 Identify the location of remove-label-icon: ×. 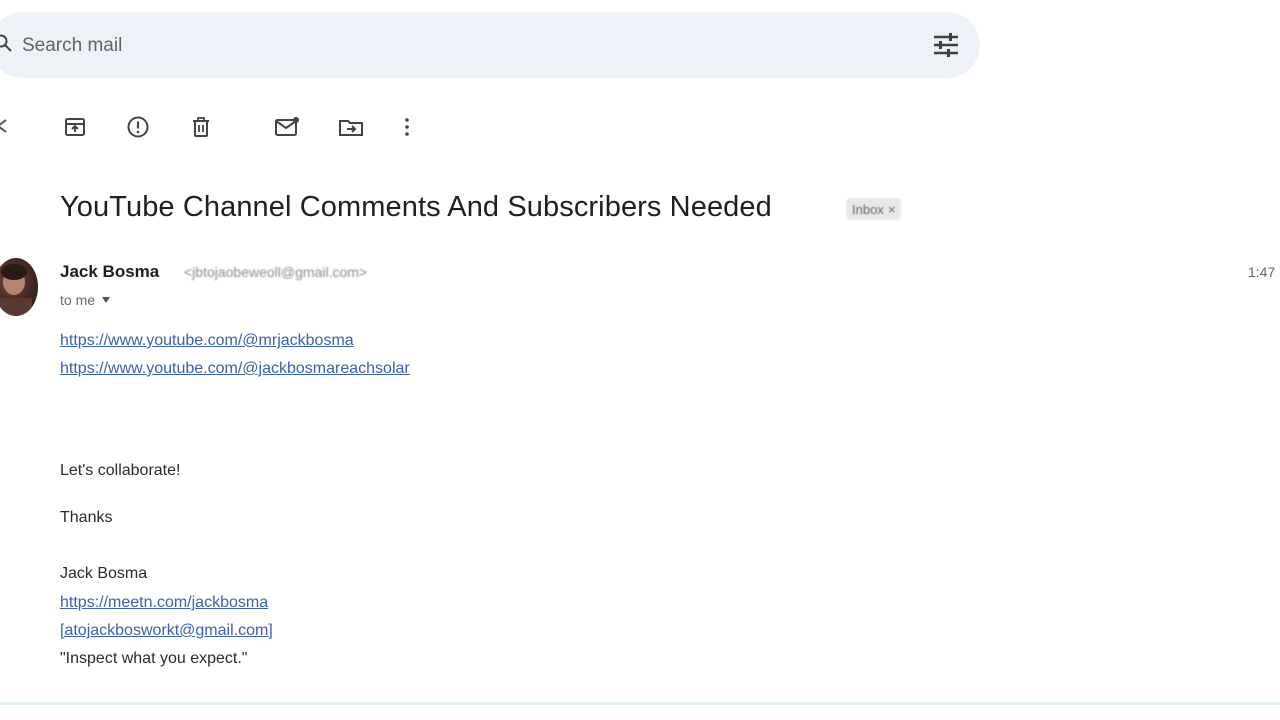
(892, 209).